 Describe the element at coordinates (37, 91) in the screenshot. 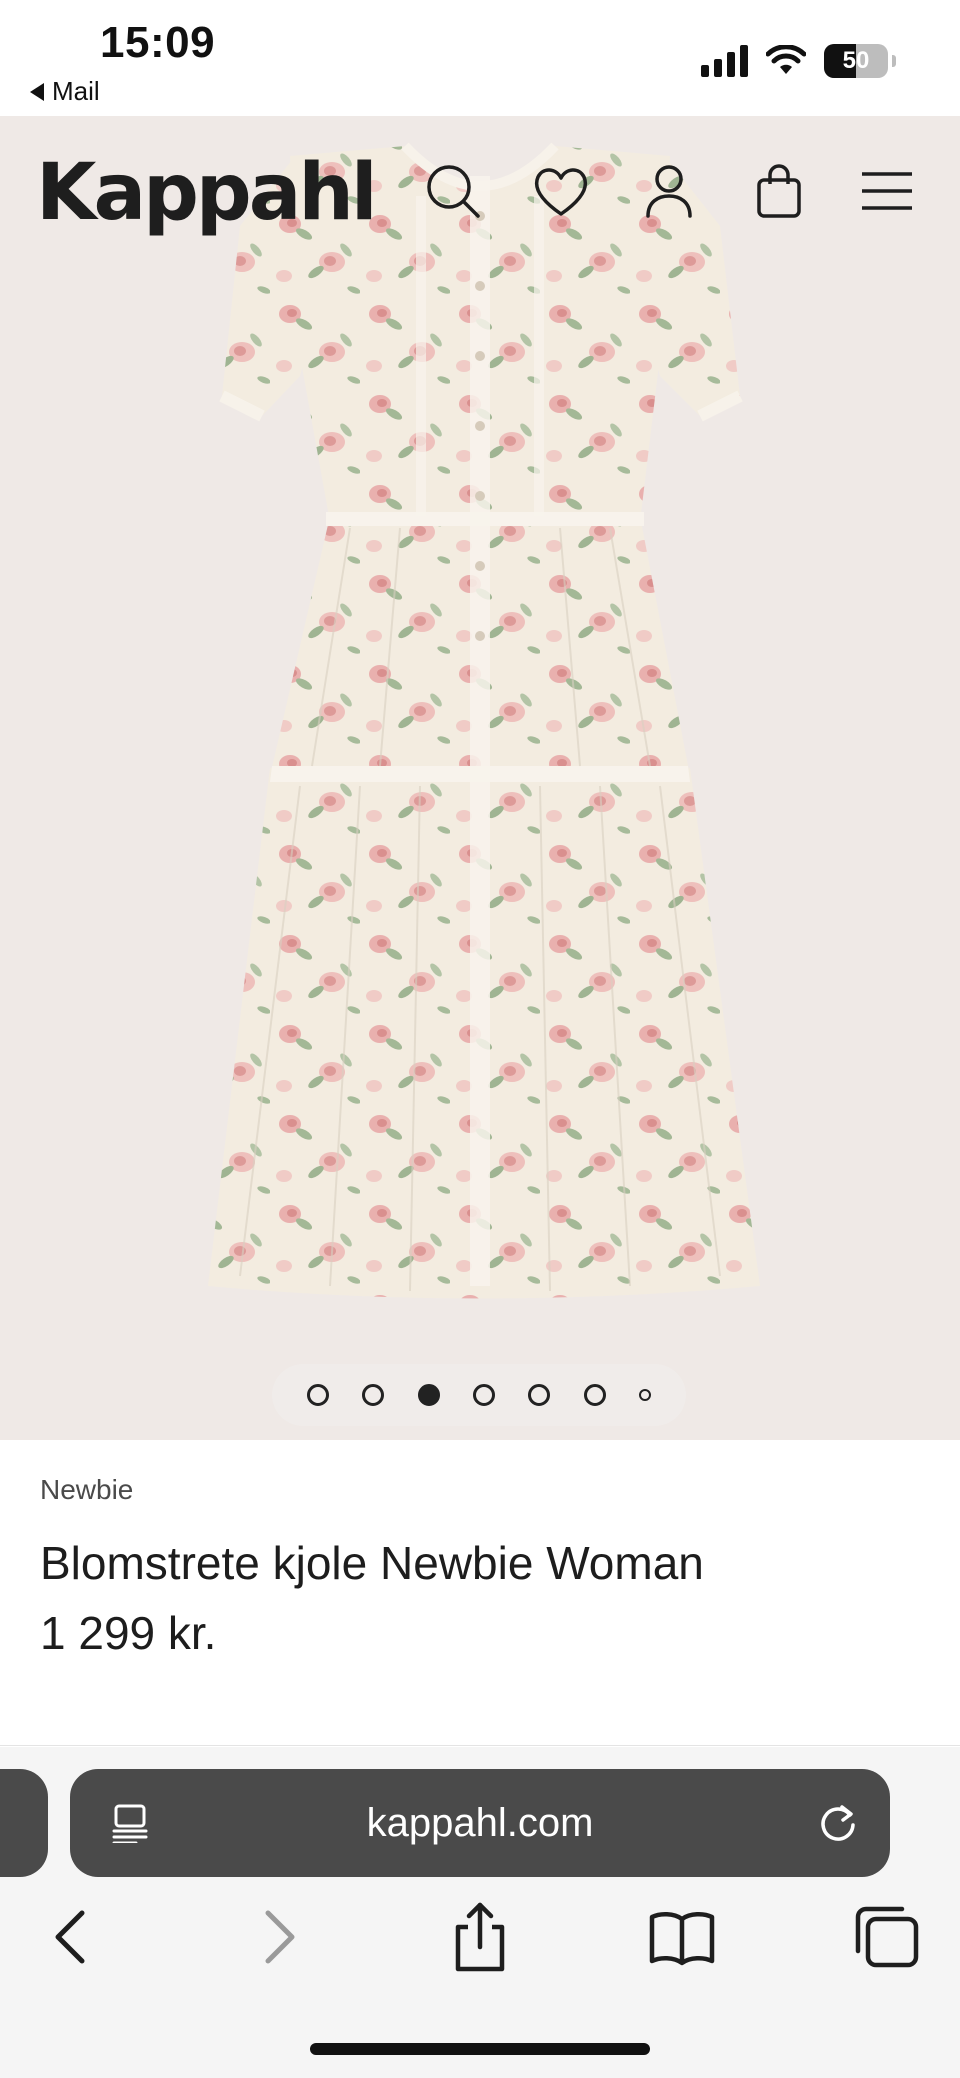

I see `back-triangle-icon` at that location.